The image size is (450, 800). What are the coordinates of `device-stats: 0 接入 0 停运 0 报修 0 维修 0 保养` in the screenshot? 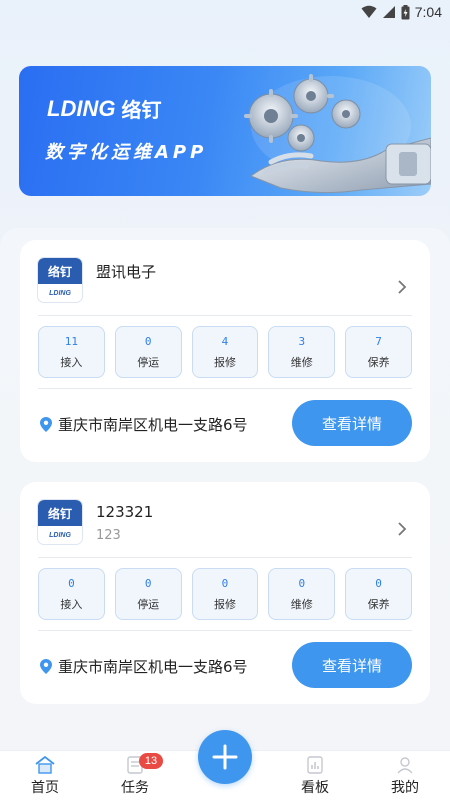 It's located at (225, 594).